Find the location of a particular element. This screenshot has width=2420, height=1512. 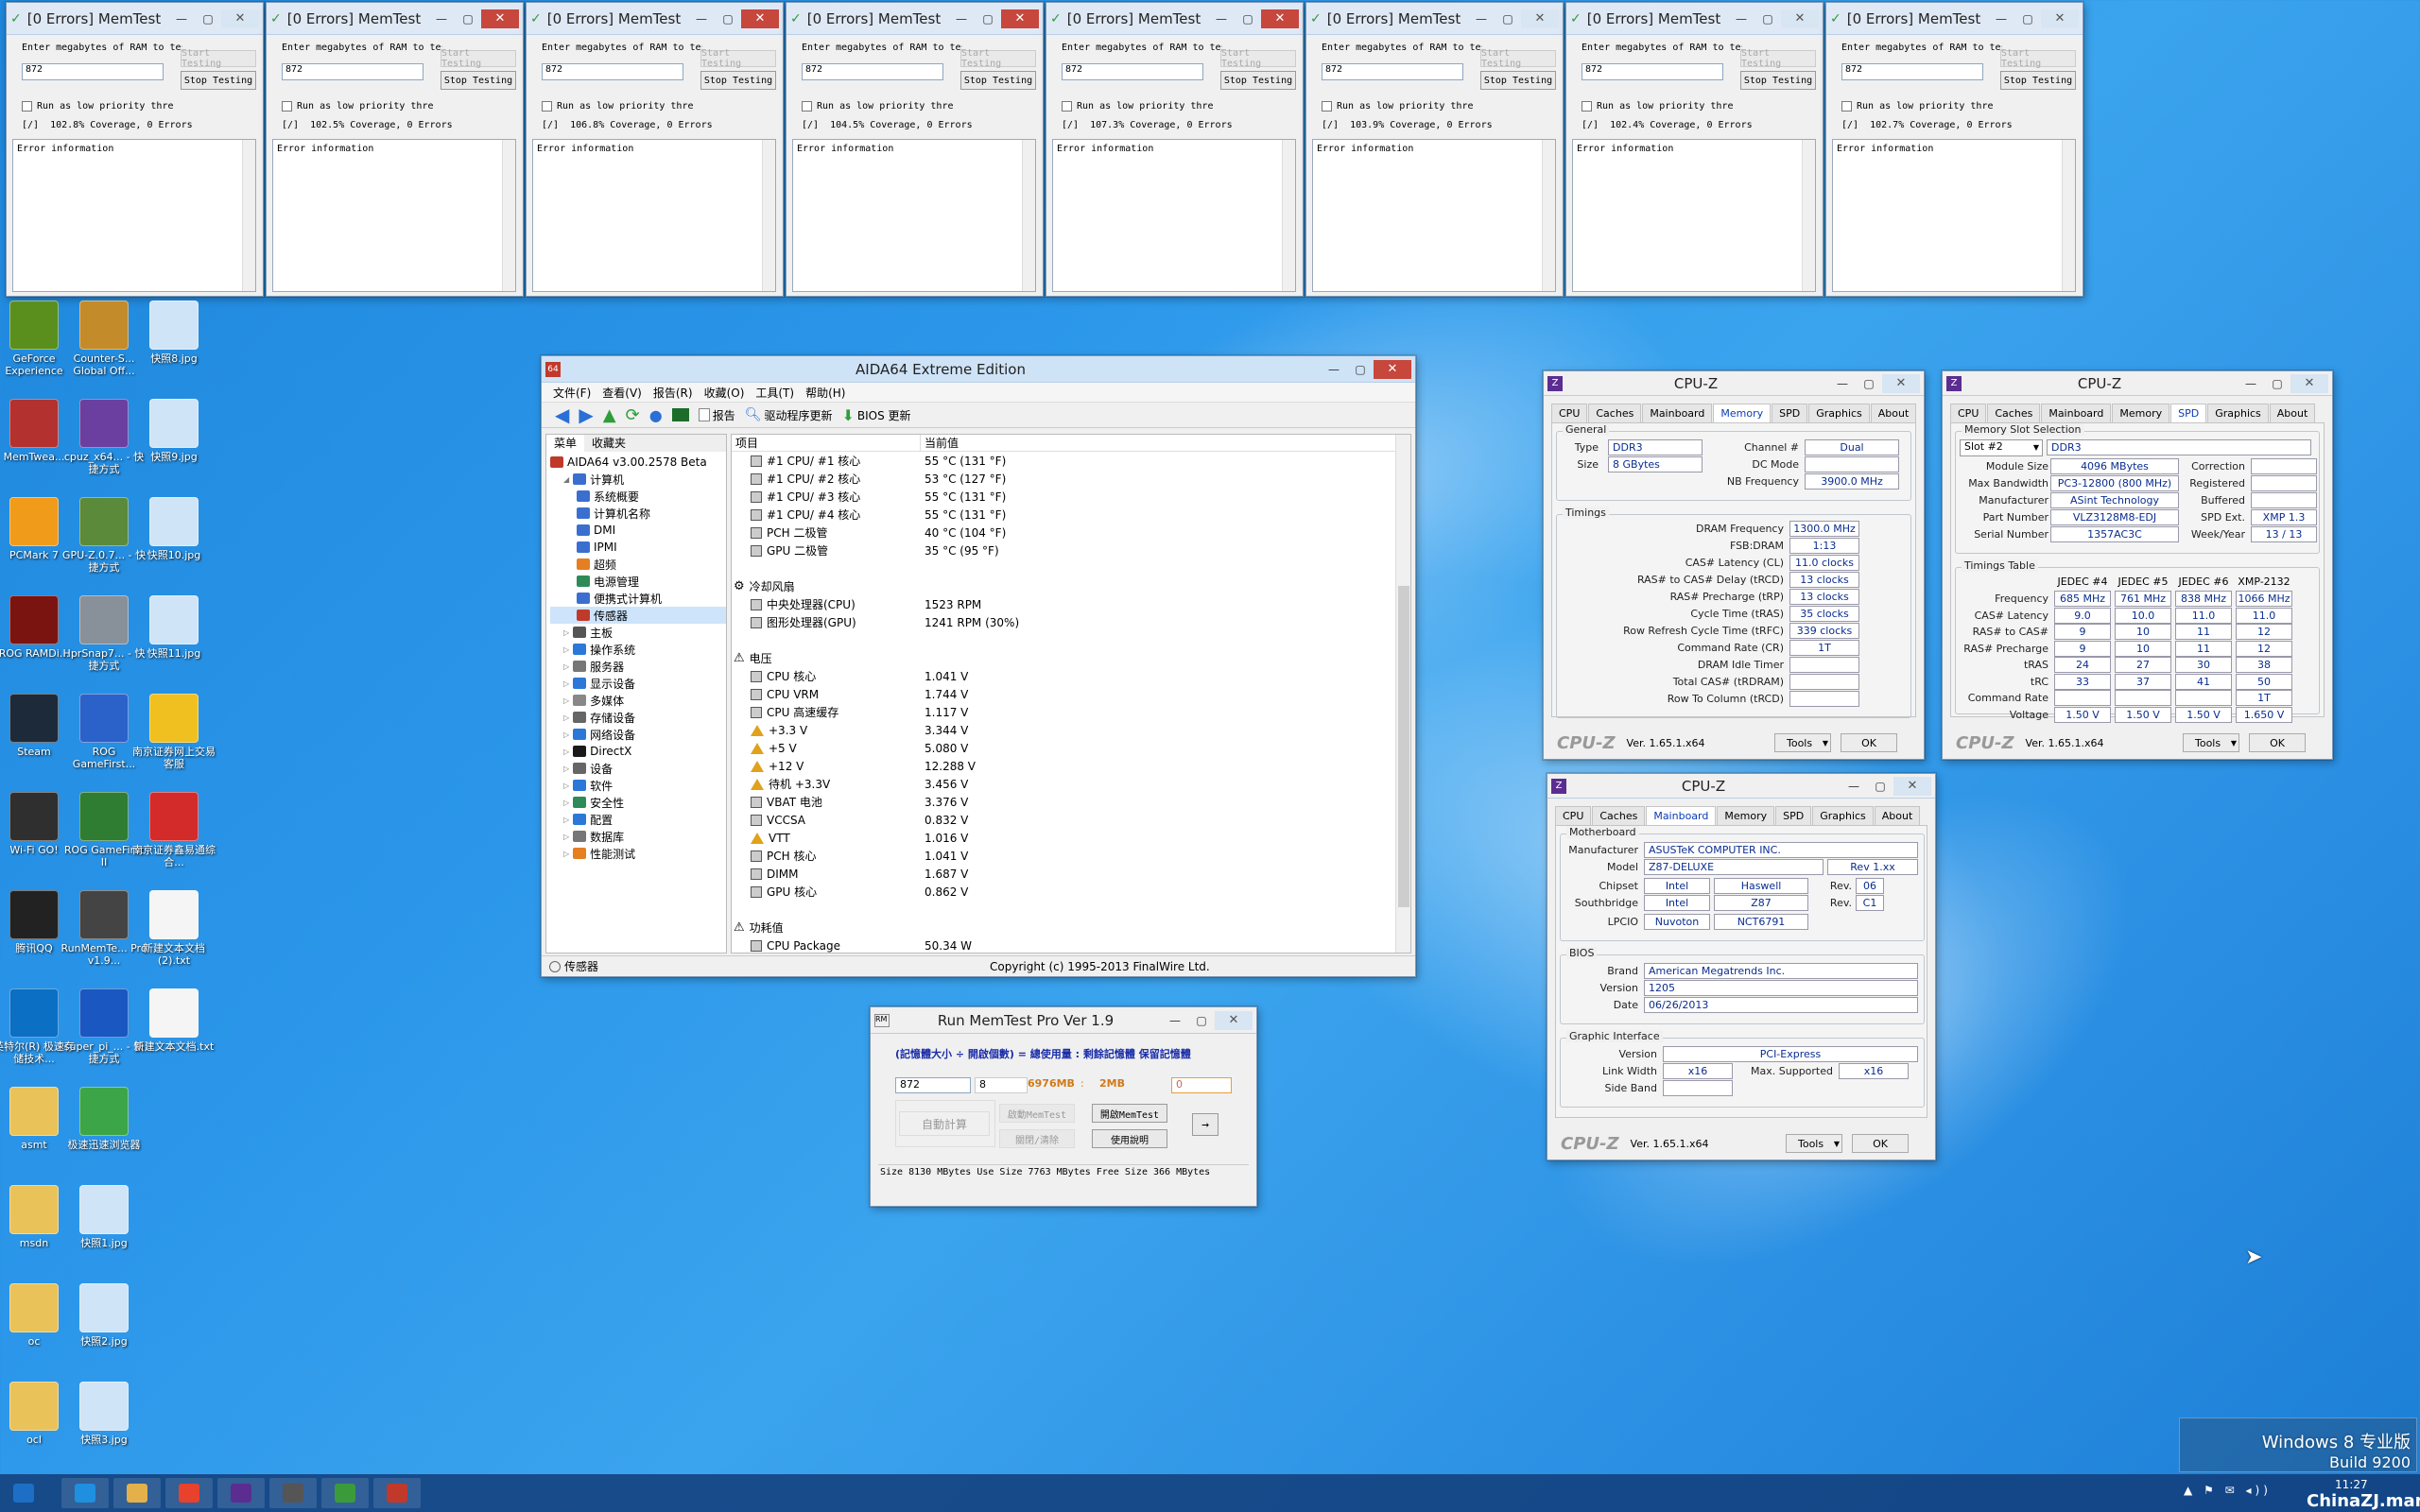

desktop-icon: 快照3.jpg is located at coordinates (103, 1414).